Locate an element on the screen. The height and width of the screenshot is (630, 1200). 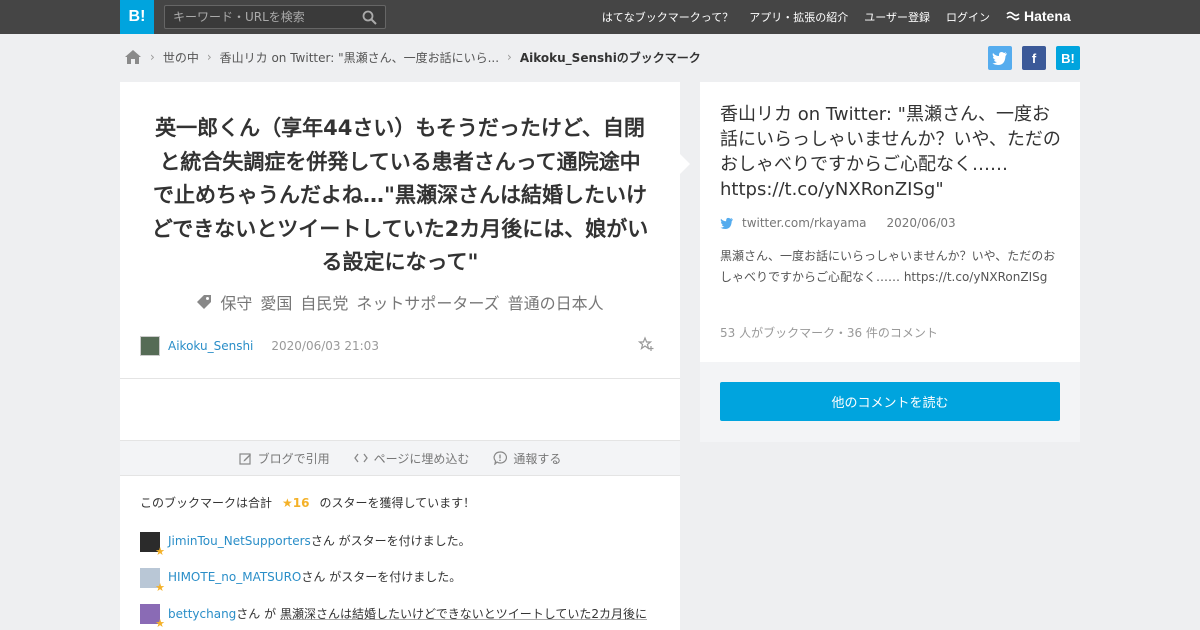
report-icon is located at coordinates (500, 458).